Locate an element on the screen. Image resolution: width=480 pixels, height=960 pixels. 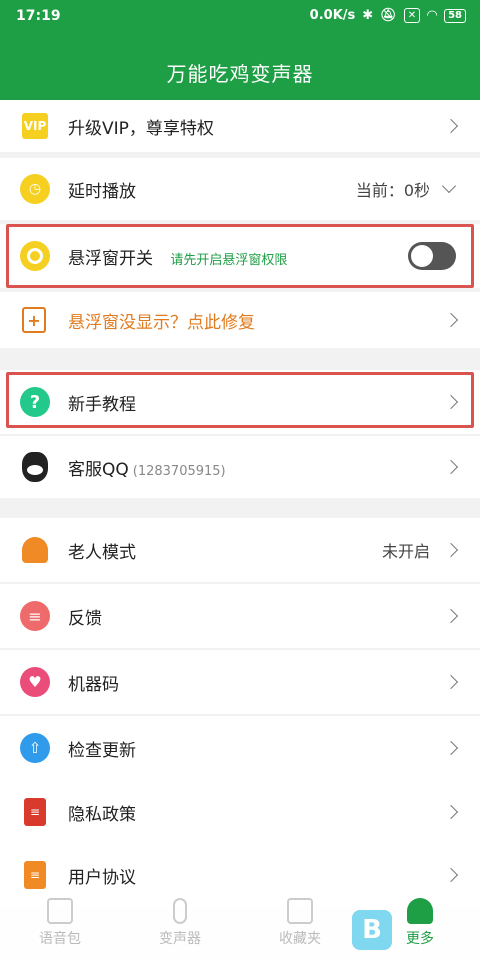
mute-bell-icon: 🔕︎ is located at coordinates (388, 15).